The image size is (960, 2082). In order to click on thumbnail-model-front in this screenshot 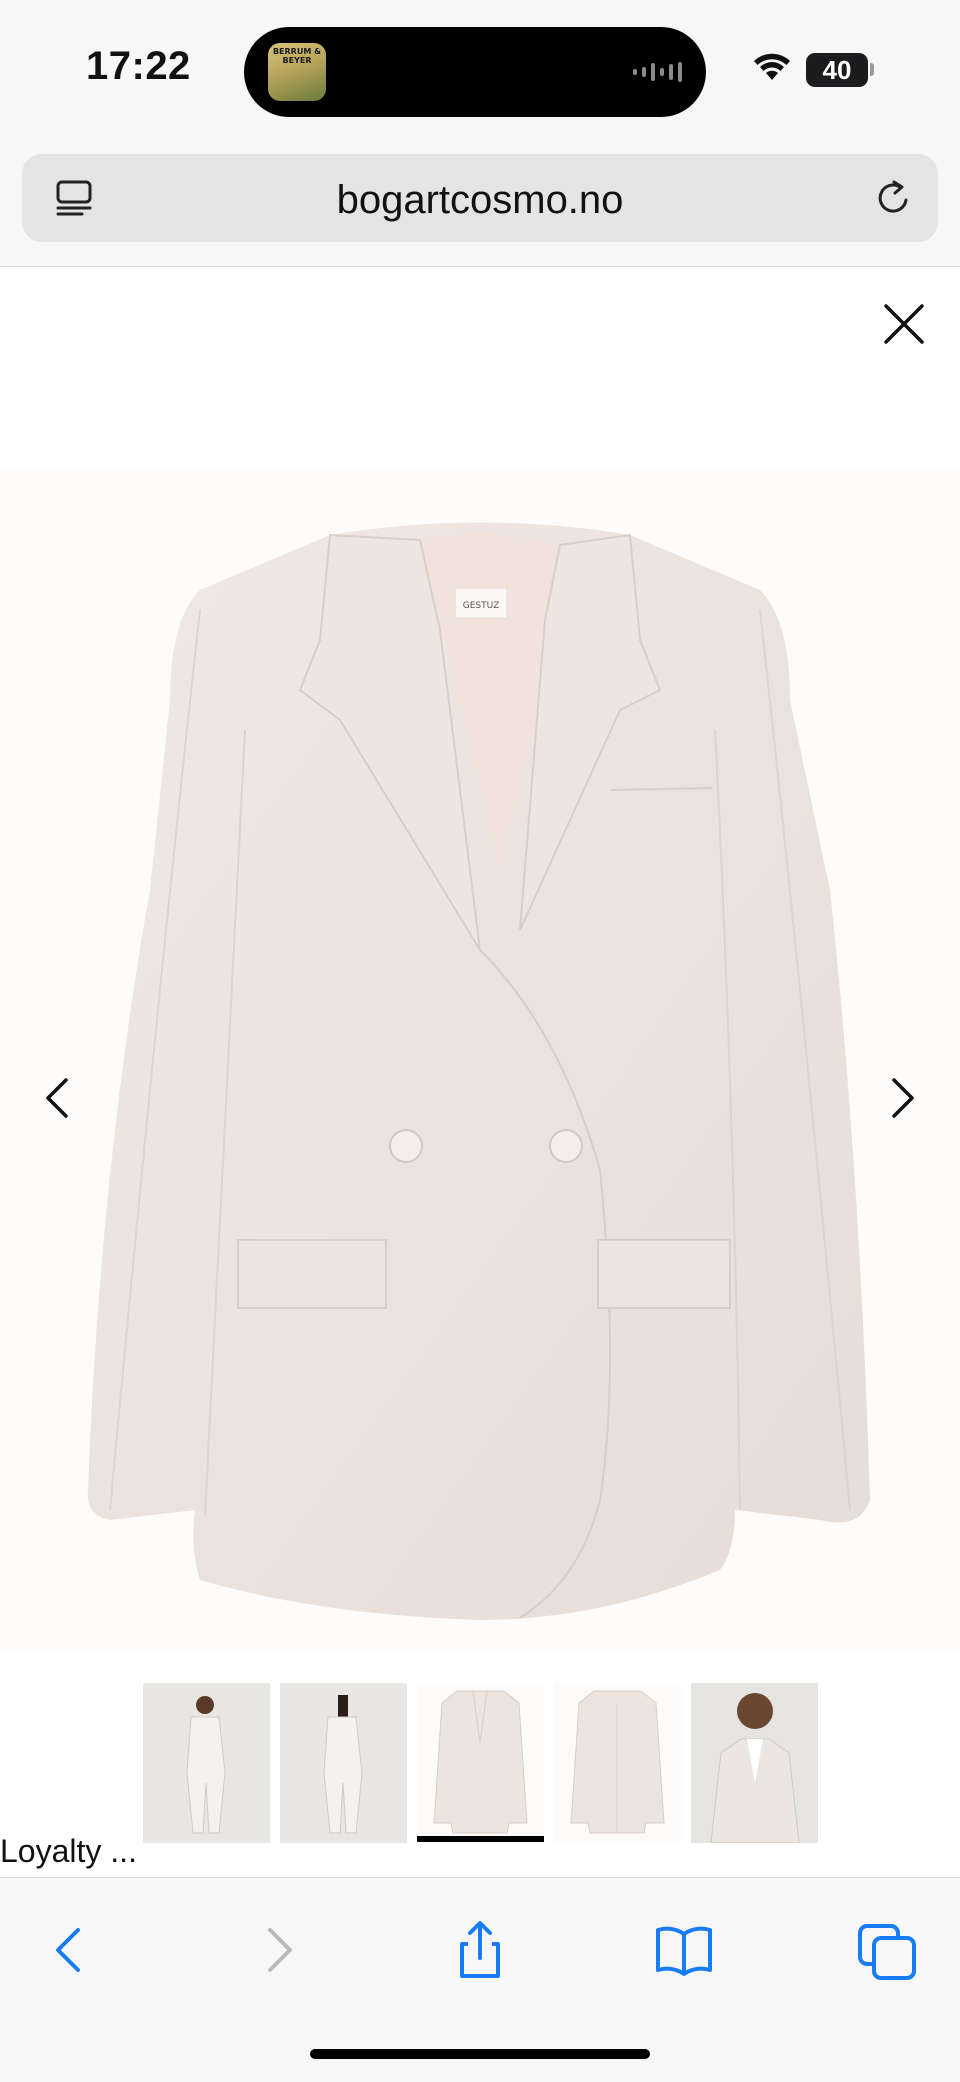, I will do `click(206, 1763)`.